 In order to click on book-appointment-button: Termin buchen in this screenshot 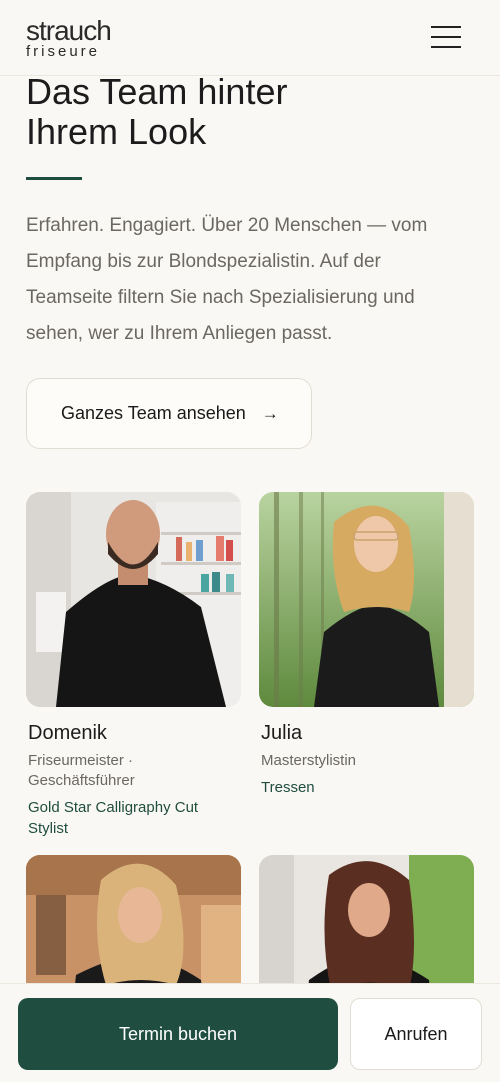, I will do `click(178, 1034)`.